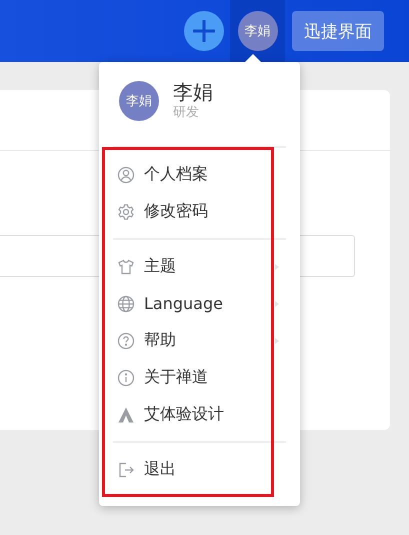 The image size is (409, 535). Describe the element at coordinates (126, 175) in the screenshot. I see `user-icon` at that location.